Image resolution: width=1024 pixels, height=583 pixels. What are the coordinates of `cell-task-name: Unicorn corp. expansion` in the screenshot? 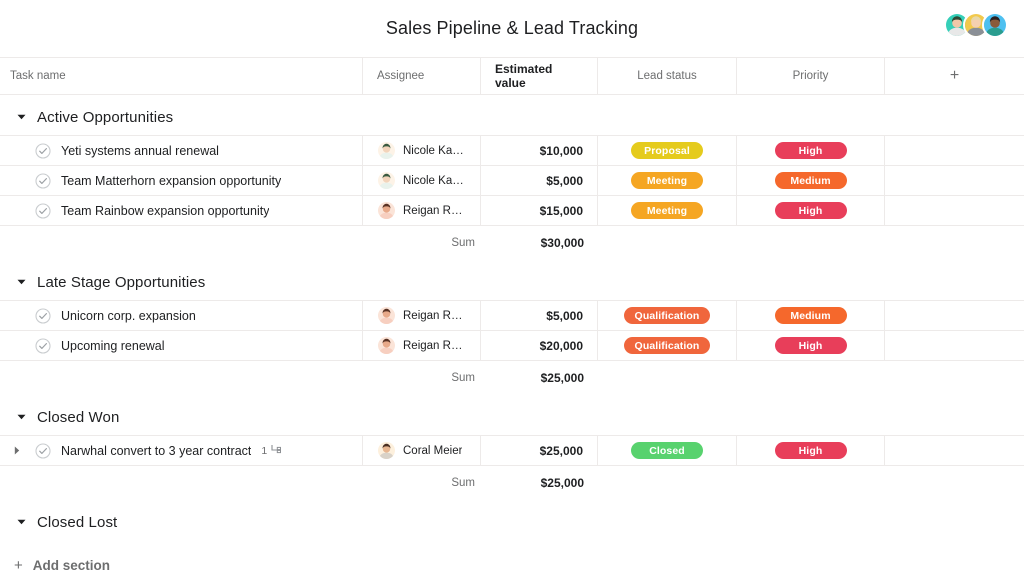 It's located at (181, 315).